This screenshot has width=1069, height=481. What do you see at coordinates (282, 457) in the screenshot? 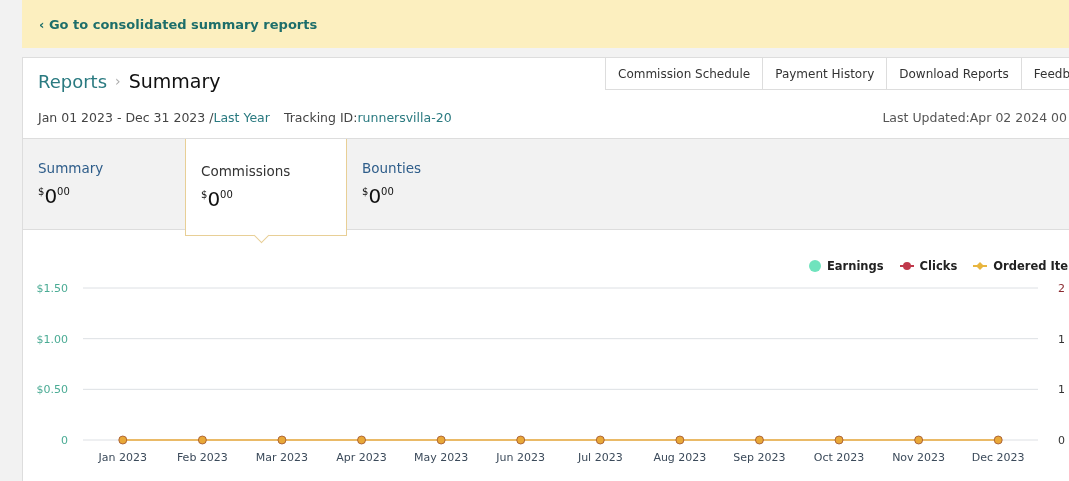
I see `x-axis-label: Mar 2023` at bounding box center [282, 457].